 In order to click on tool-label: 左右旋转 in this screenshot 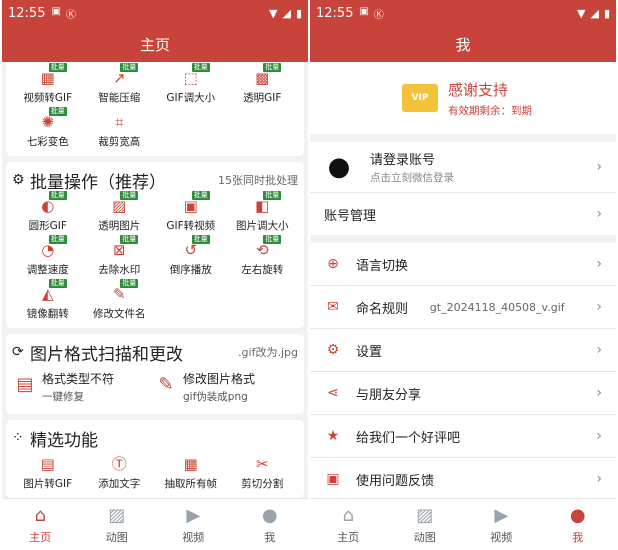, I will do `click(262, 270)`.